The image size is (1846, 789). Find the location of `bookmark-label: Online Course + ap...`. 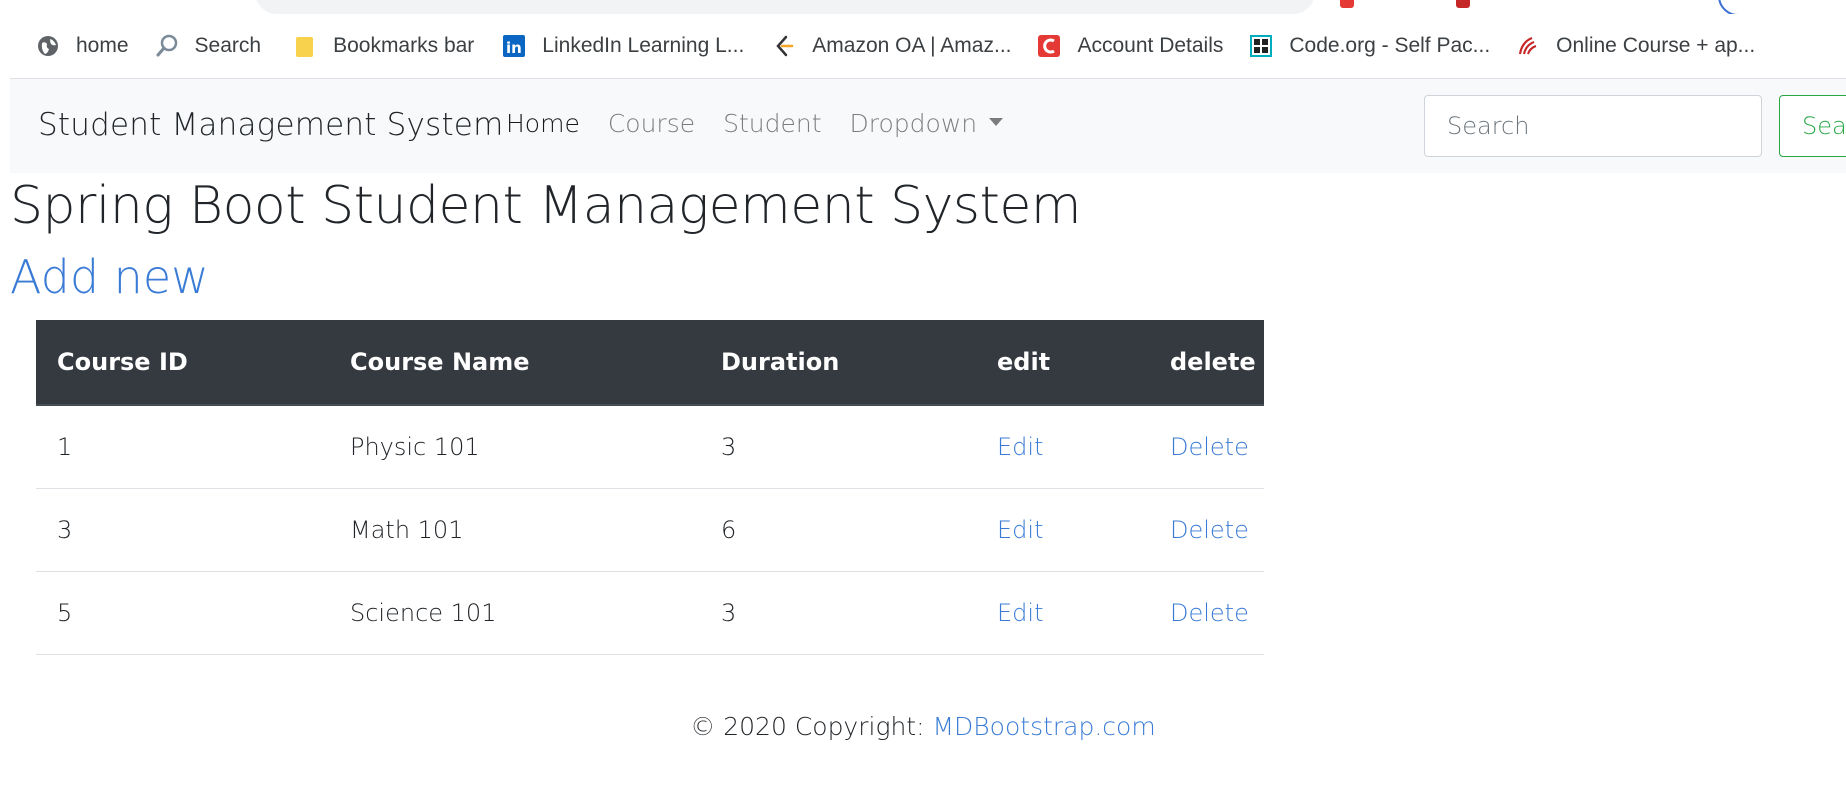

bookmark-label: Online Course + ap... is located at coordinates (1656, 45).